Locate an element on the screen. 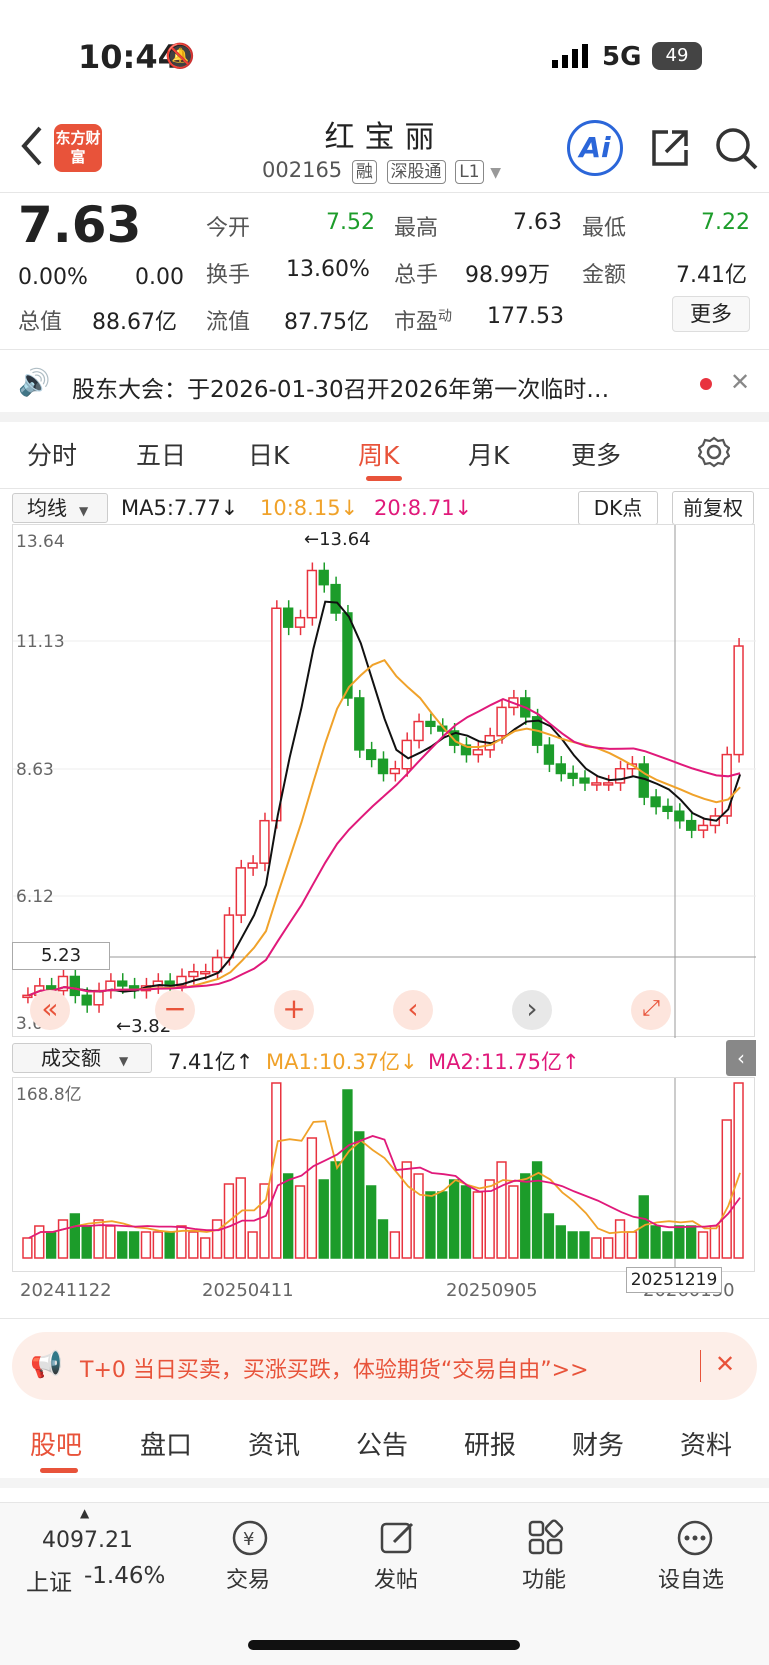 The height and width of the screenshot is (1665, 769). tab-news: 资讯 is located at coordinates (274, 1443).